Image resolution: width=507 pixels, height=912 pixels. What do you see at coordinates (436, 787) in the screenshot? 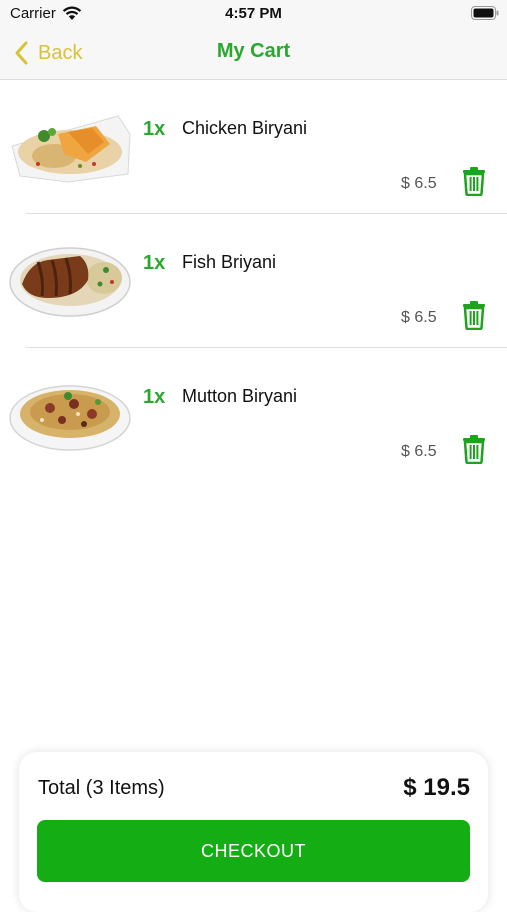
I see `total-value: $ 19.5` at bounding box center [436, 787].